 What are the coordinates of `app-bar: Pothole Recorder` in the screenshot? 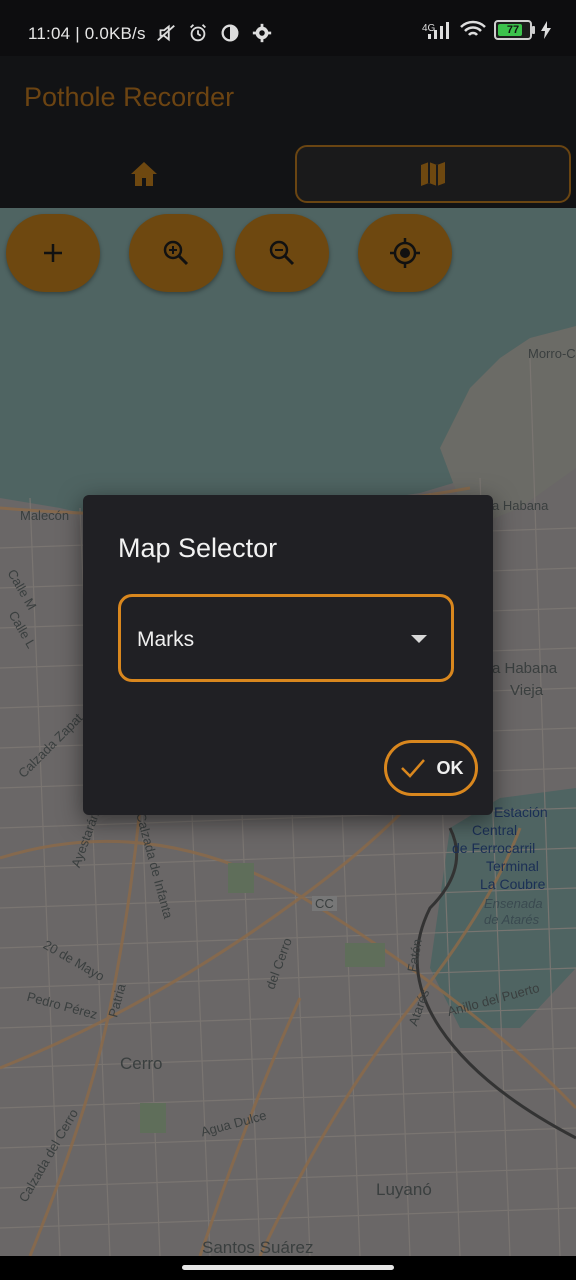 It's located at (288, 132).